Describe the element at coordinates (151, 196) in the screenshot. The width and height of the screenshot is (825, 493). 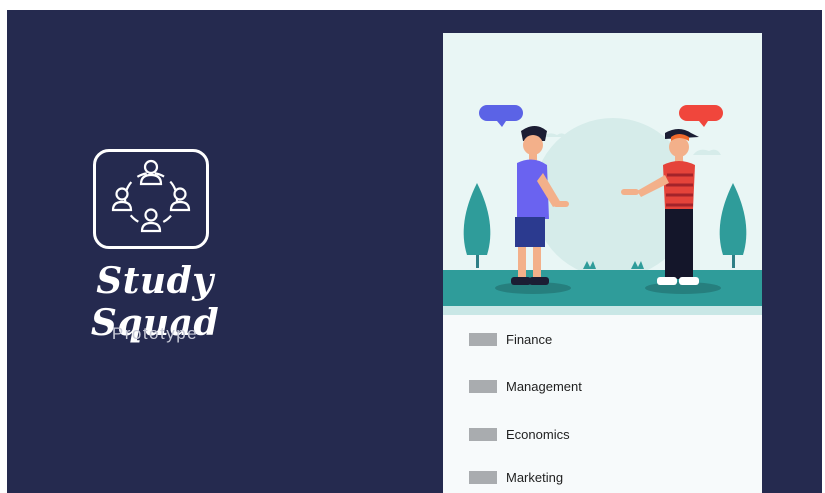
I see `group-circle-icon` at that location.